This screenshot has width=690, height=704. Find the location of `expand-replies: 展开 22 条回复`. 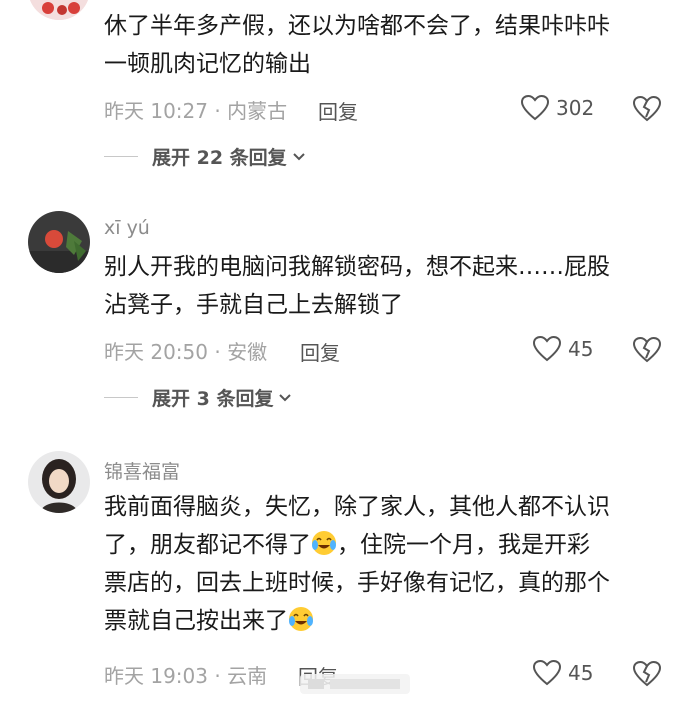

expand-replies: 展开 22 条回复 is located at coordinates (205, 156).